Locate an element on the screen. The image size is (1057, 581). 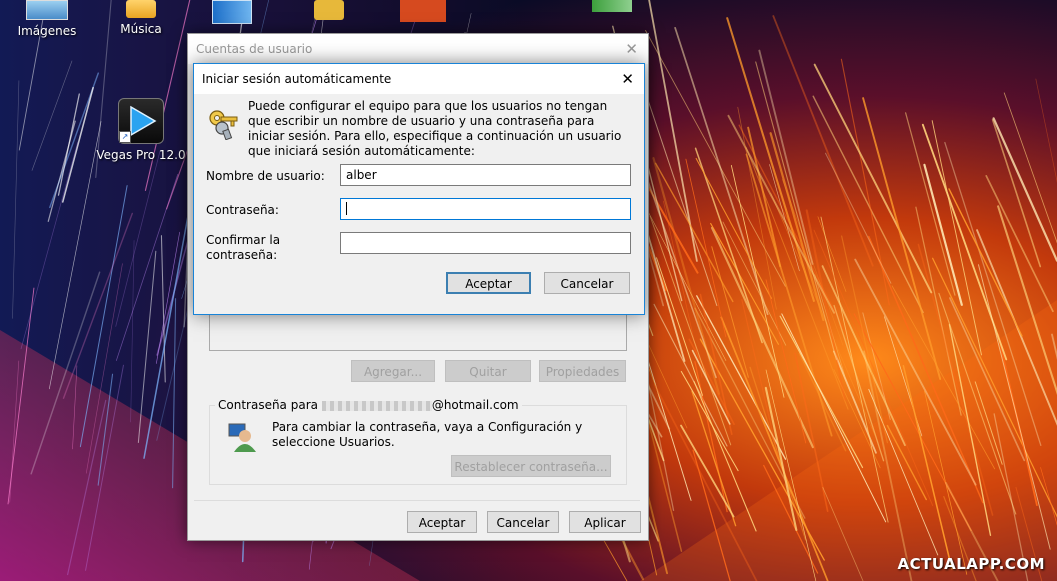
pictures-folder-icon is located at coordinates (47, 10).